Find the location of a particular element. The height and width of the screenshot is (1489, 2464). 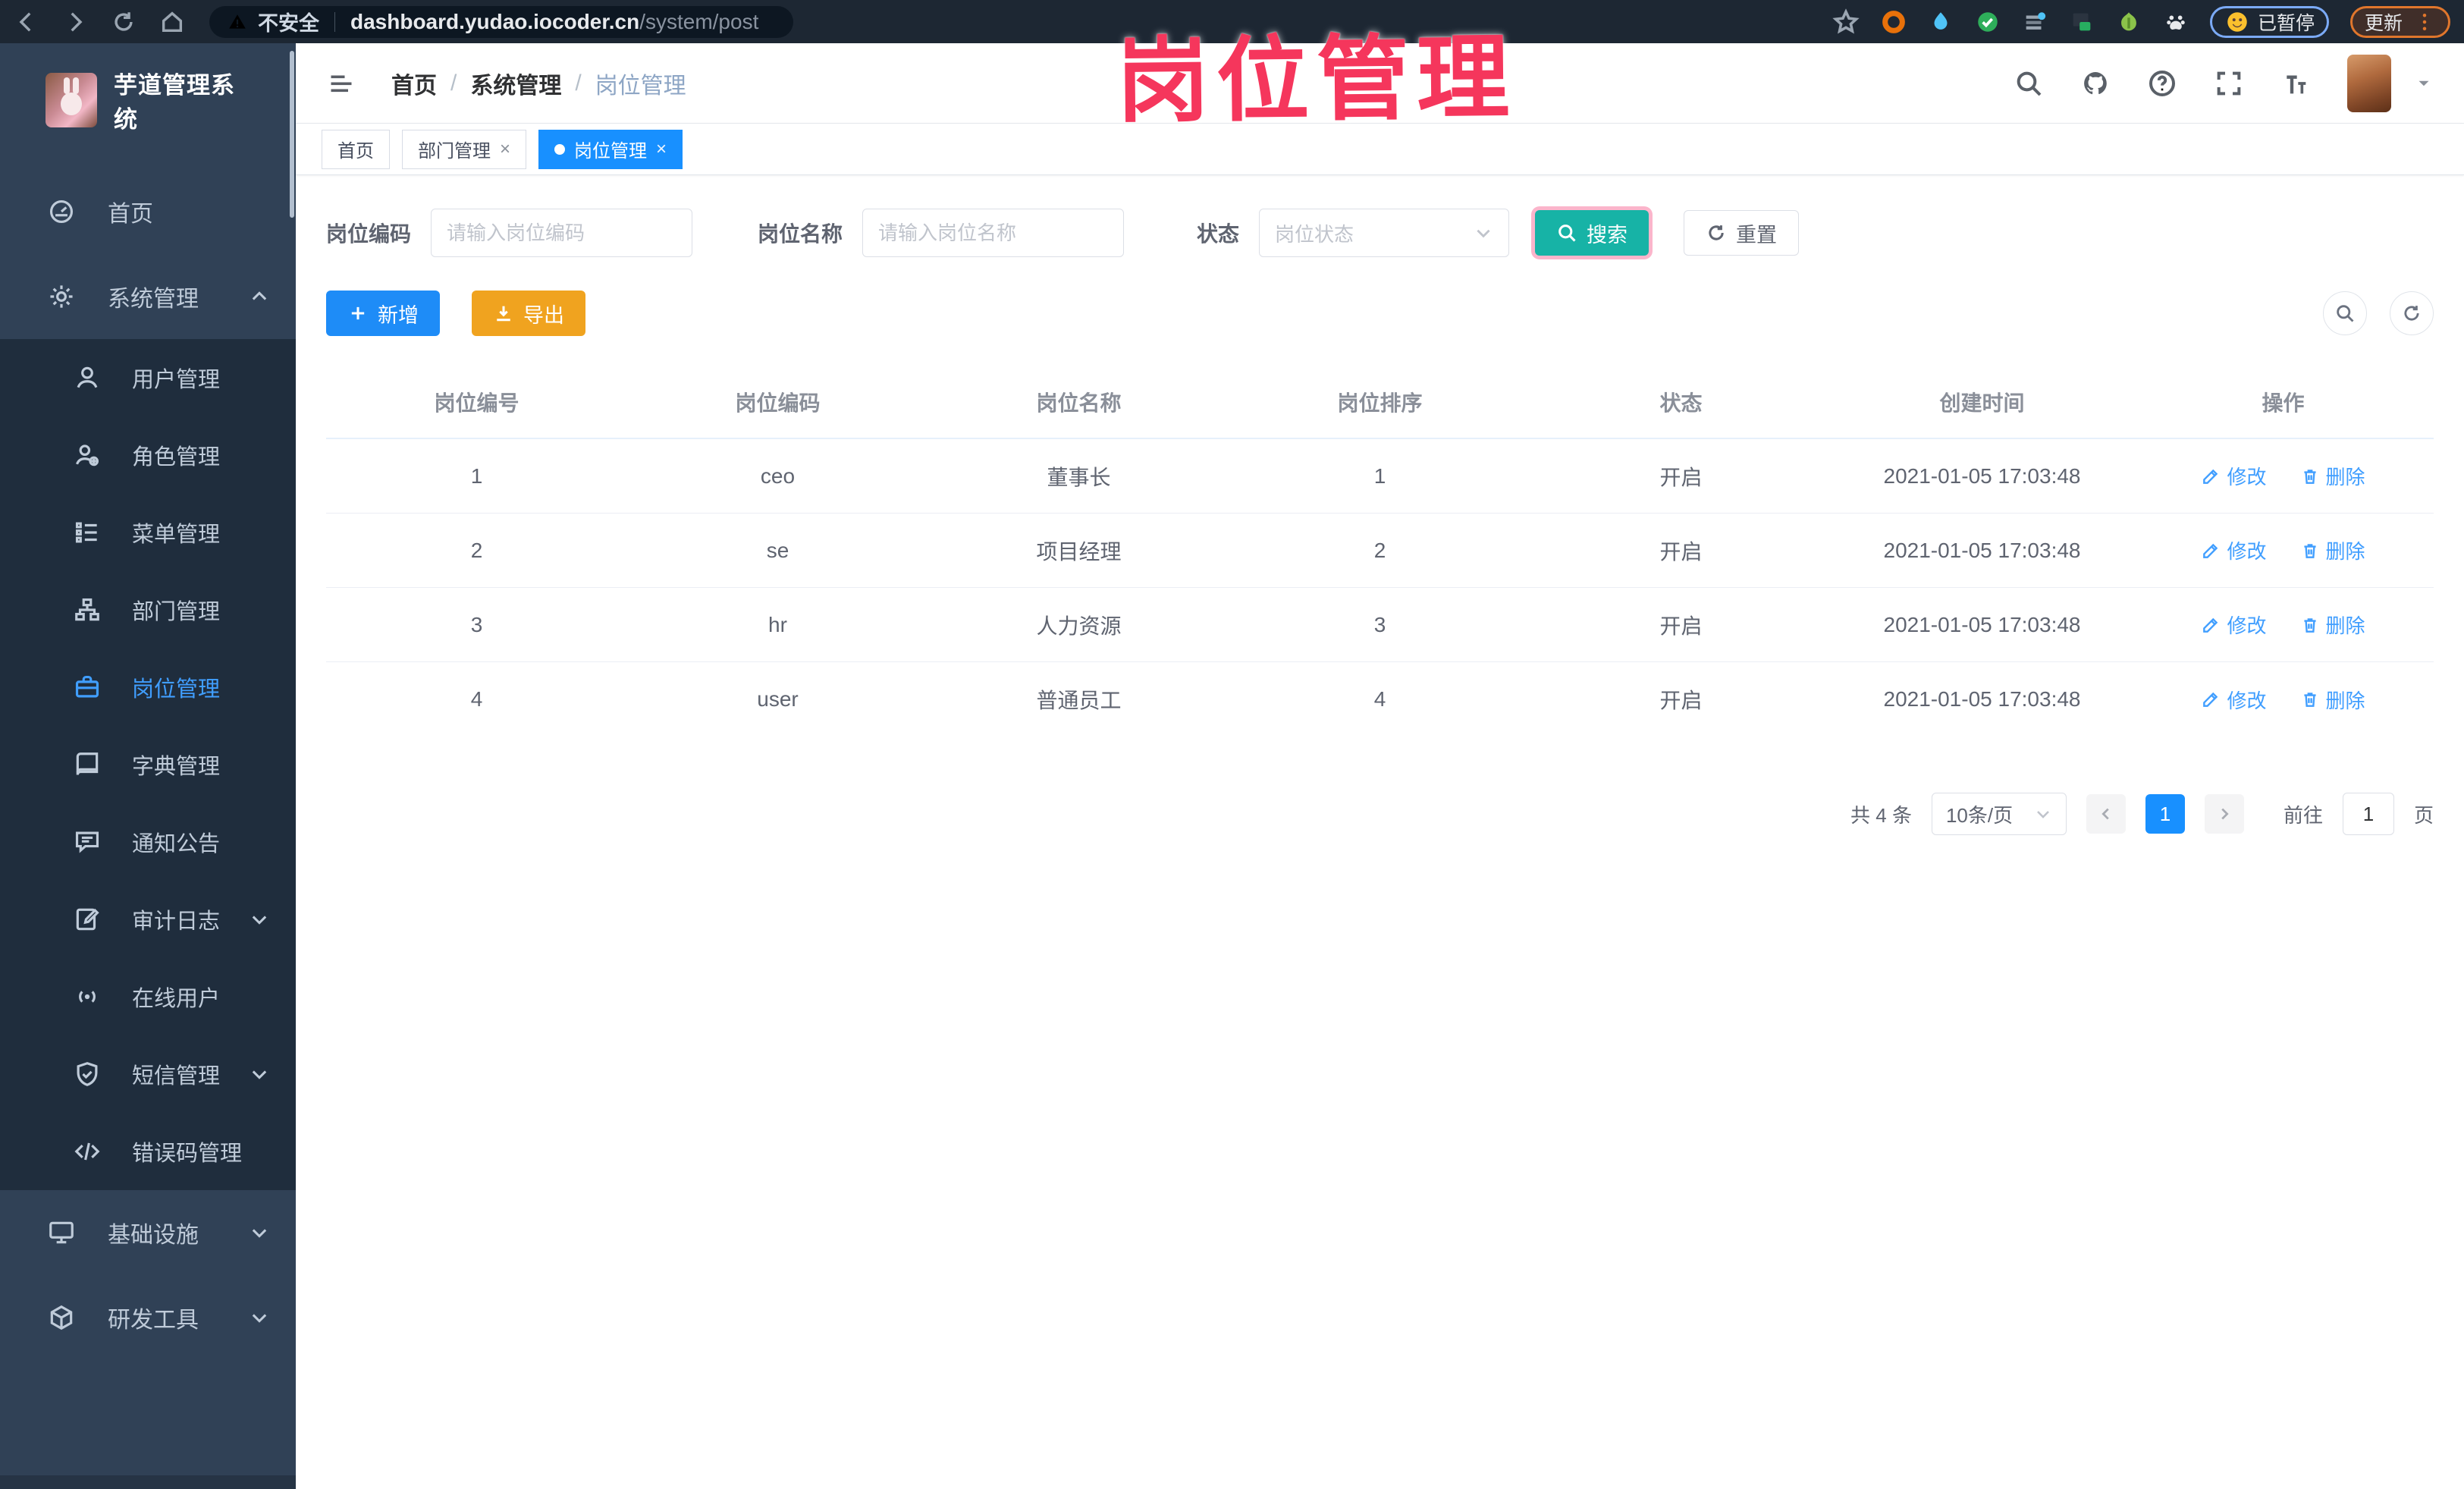

extension-leaf-icon is located at coordinates (2129, 22).